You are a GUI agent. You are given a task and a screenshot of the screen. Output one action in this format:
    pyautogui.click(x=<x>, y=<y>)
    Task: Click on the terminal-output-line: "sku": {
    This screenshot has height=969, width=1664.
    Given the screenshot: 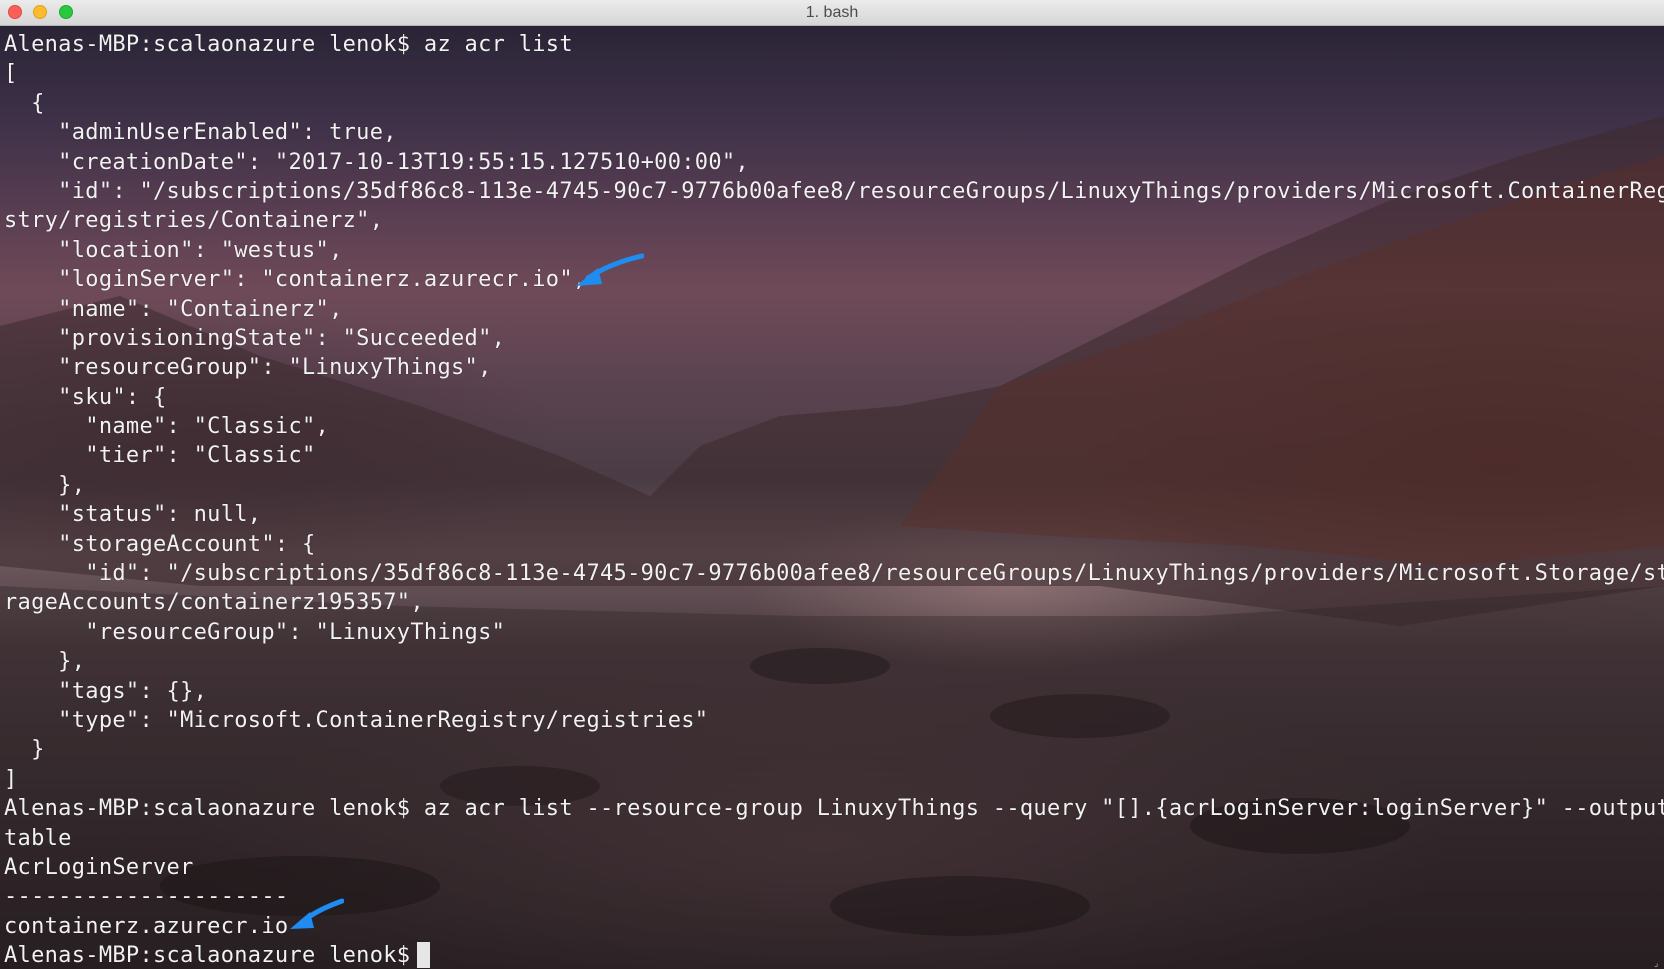 What is the action you would take?
    pyautogui.click(x=85, y=397)
    